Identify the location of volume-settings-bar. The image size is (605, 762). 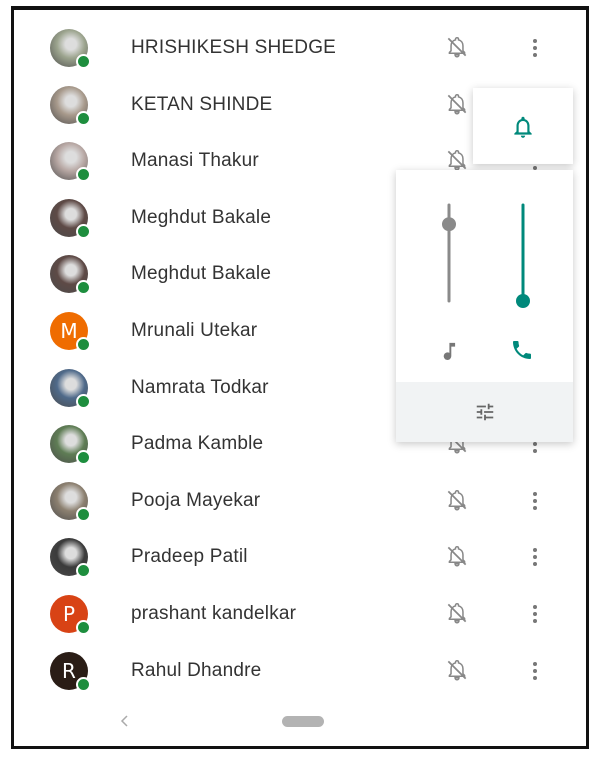
(484, 412).